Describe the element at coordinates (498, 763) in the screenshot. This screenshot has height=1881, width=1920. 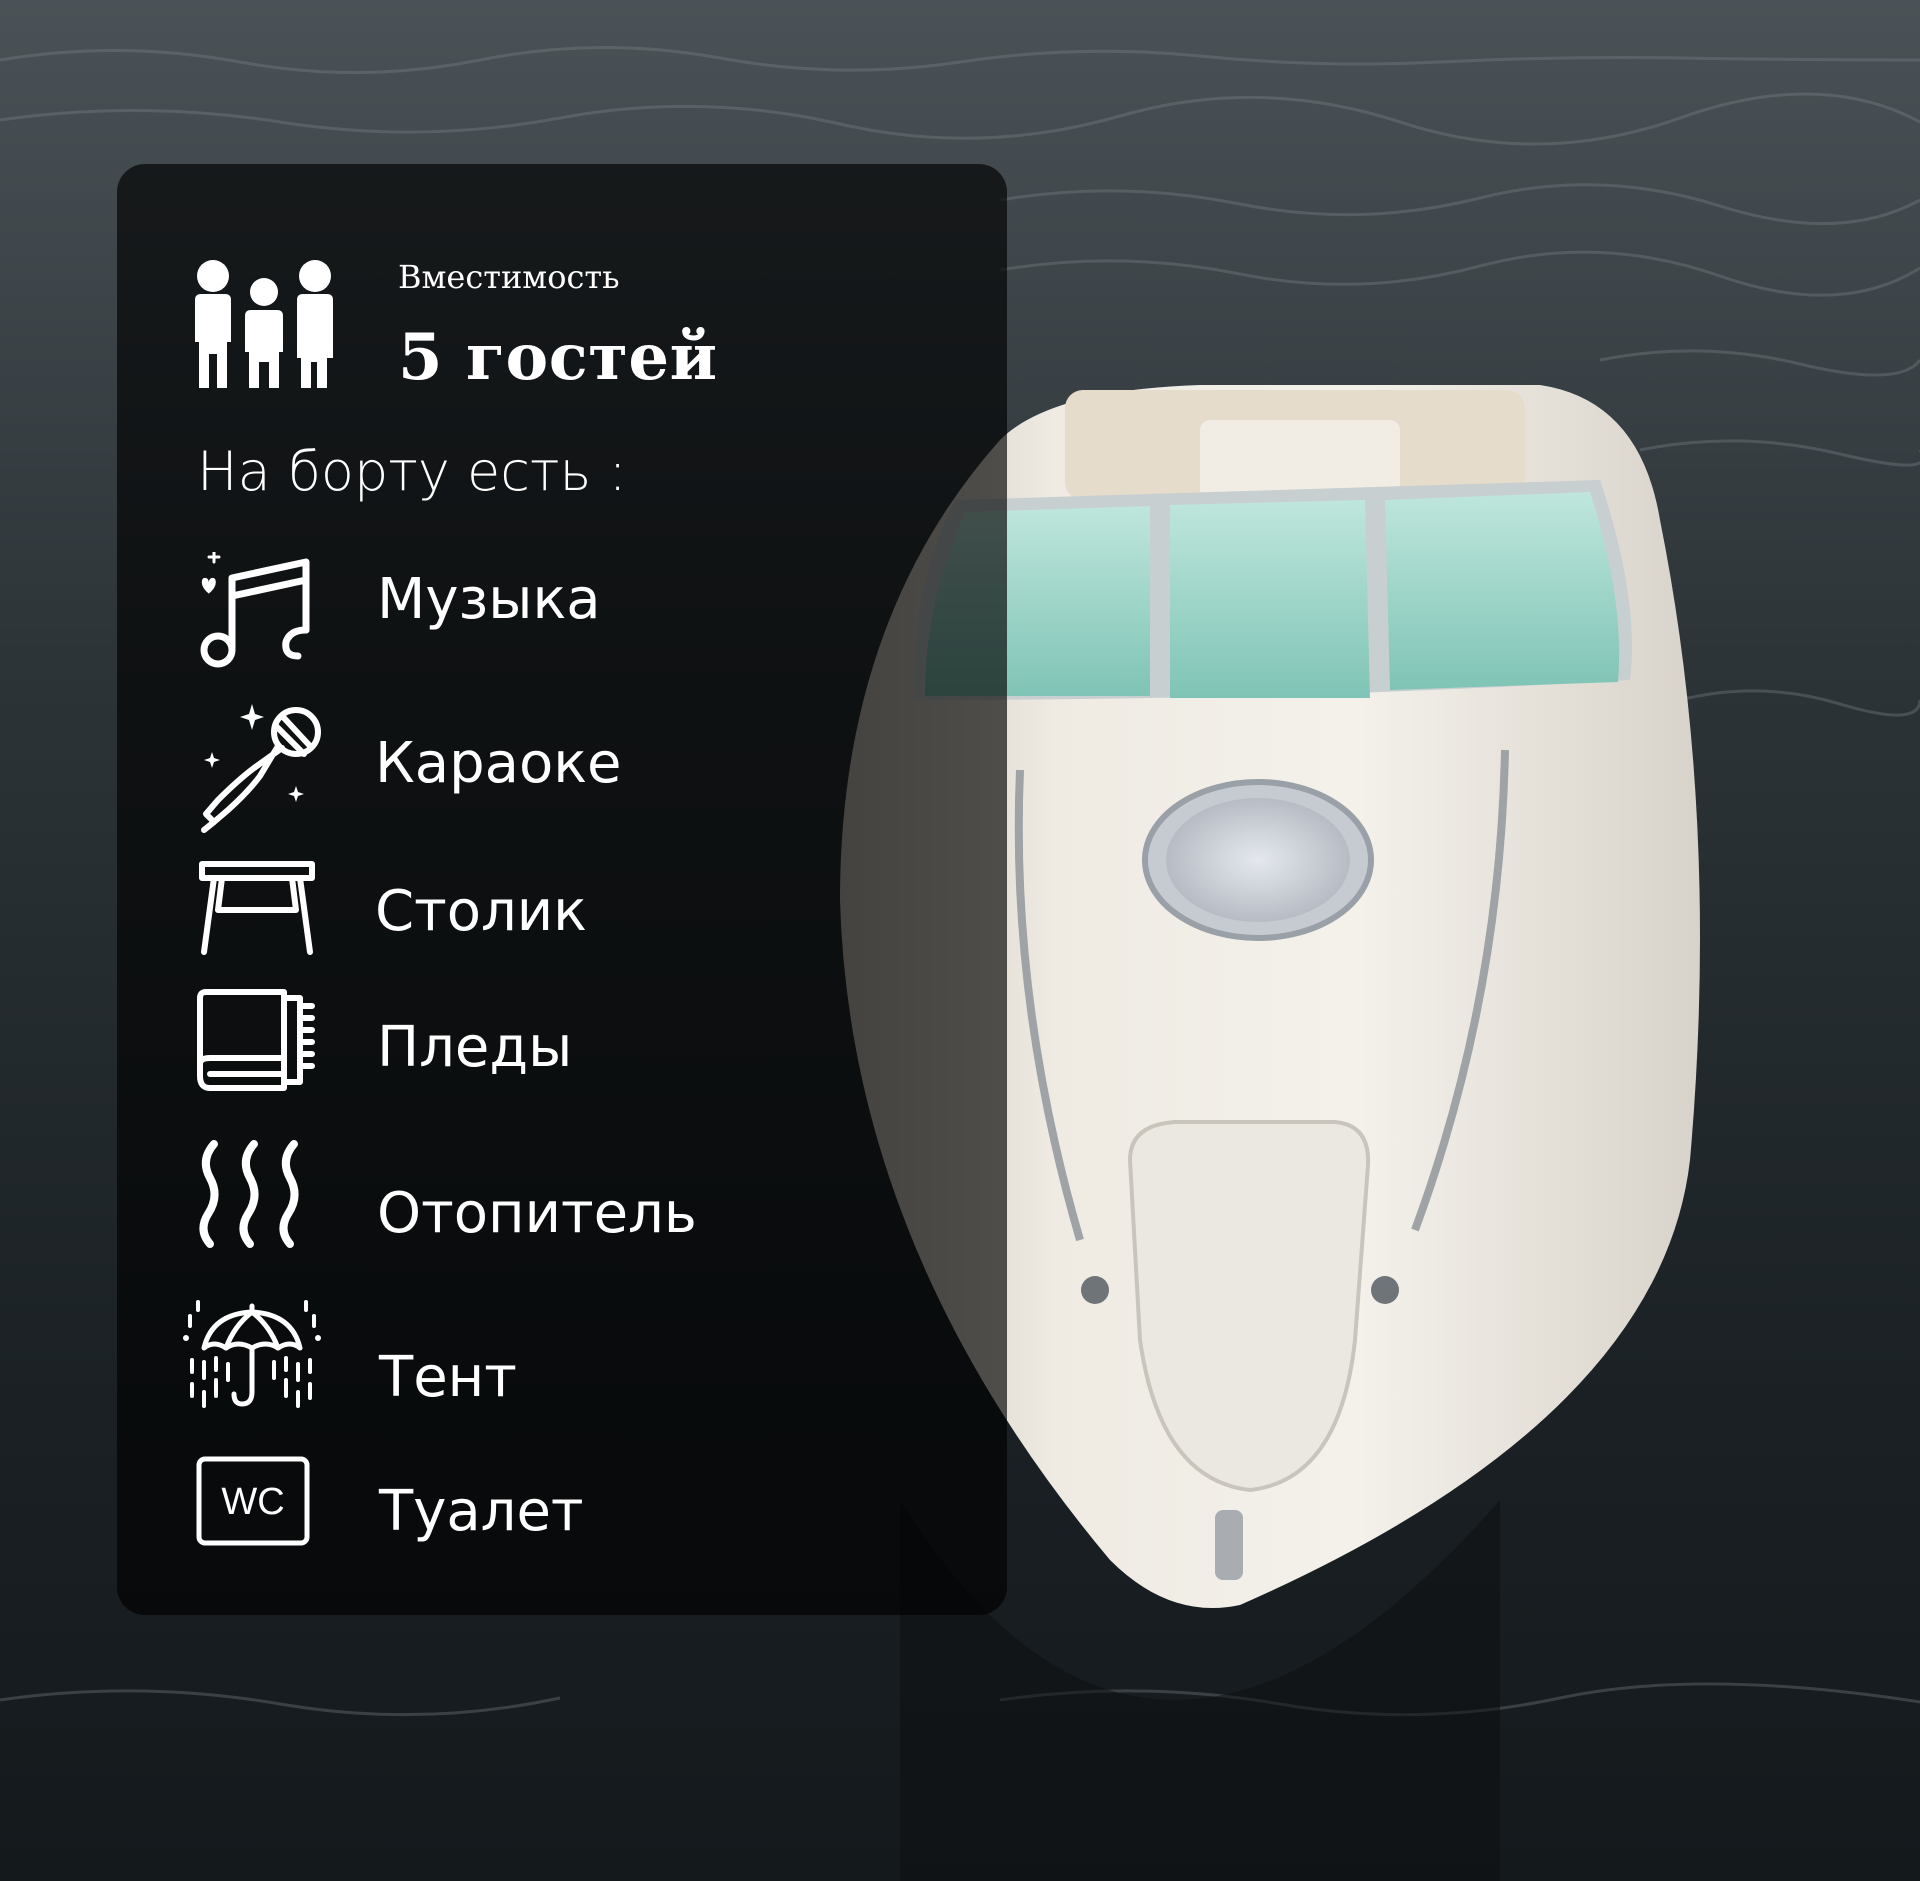
I see `amenity-label-karaoke: Караоке` at that location.